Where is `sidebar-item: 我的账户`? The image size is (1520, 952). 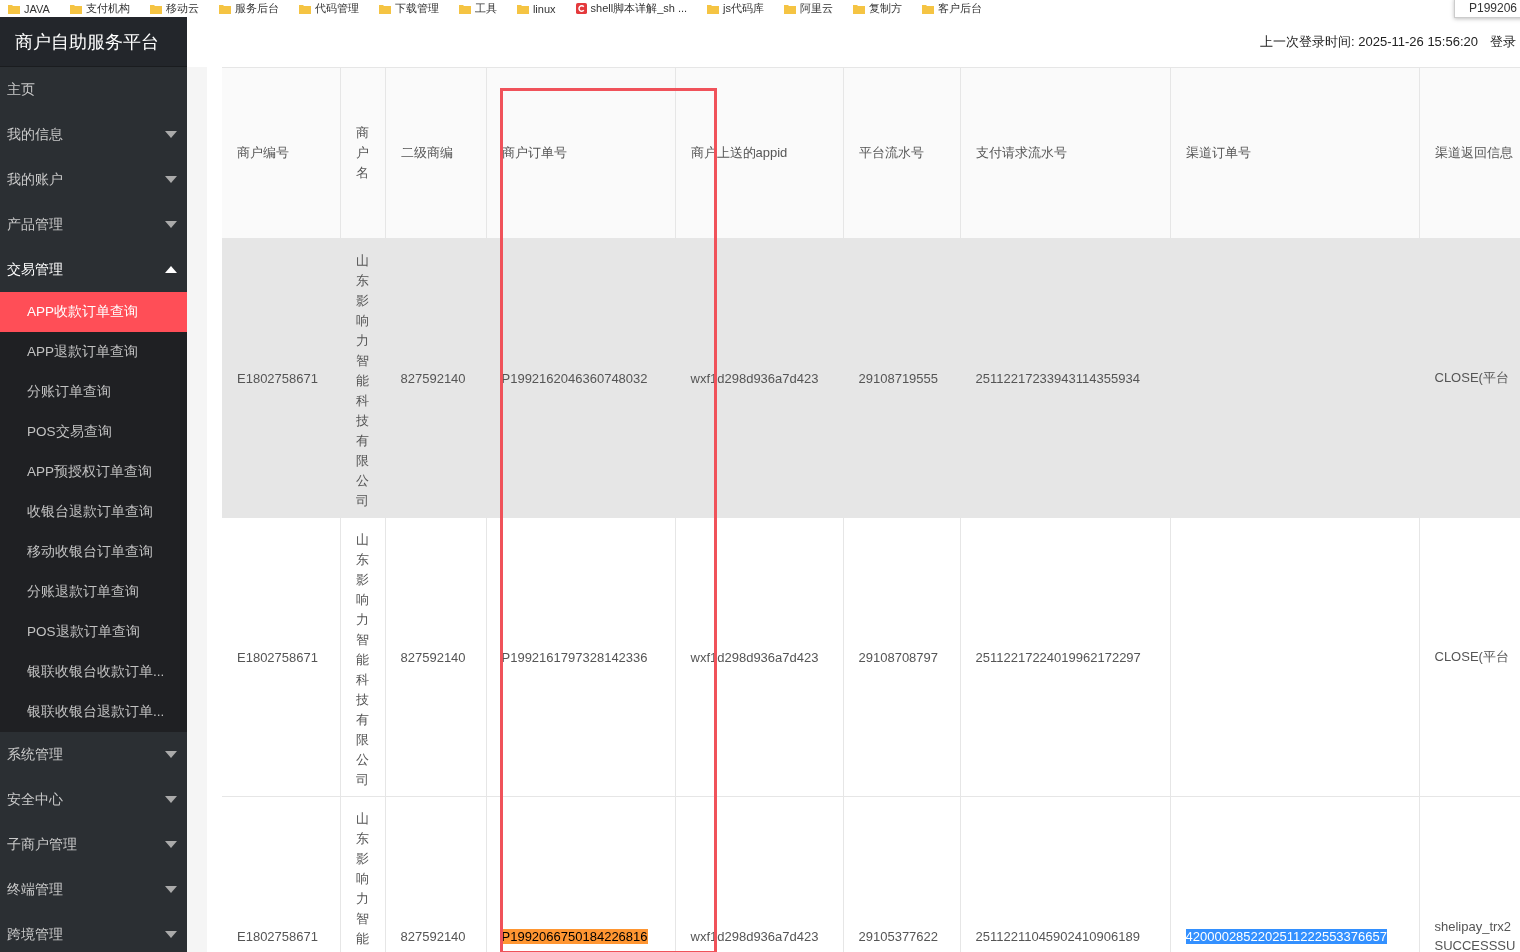 sidebar-item: 我的账户 is located at coordinates (93, 179).